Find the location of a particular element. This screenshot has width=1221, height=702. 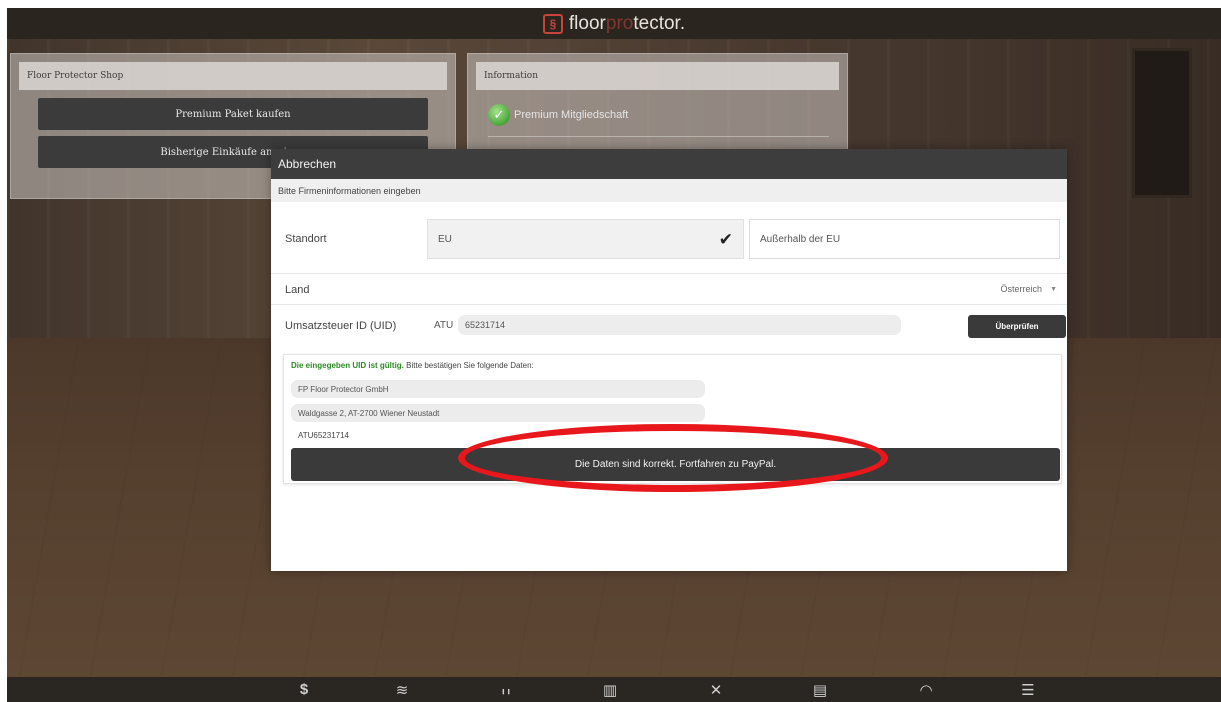

logo-text-muted: pro is located at coordinates (619, 23).